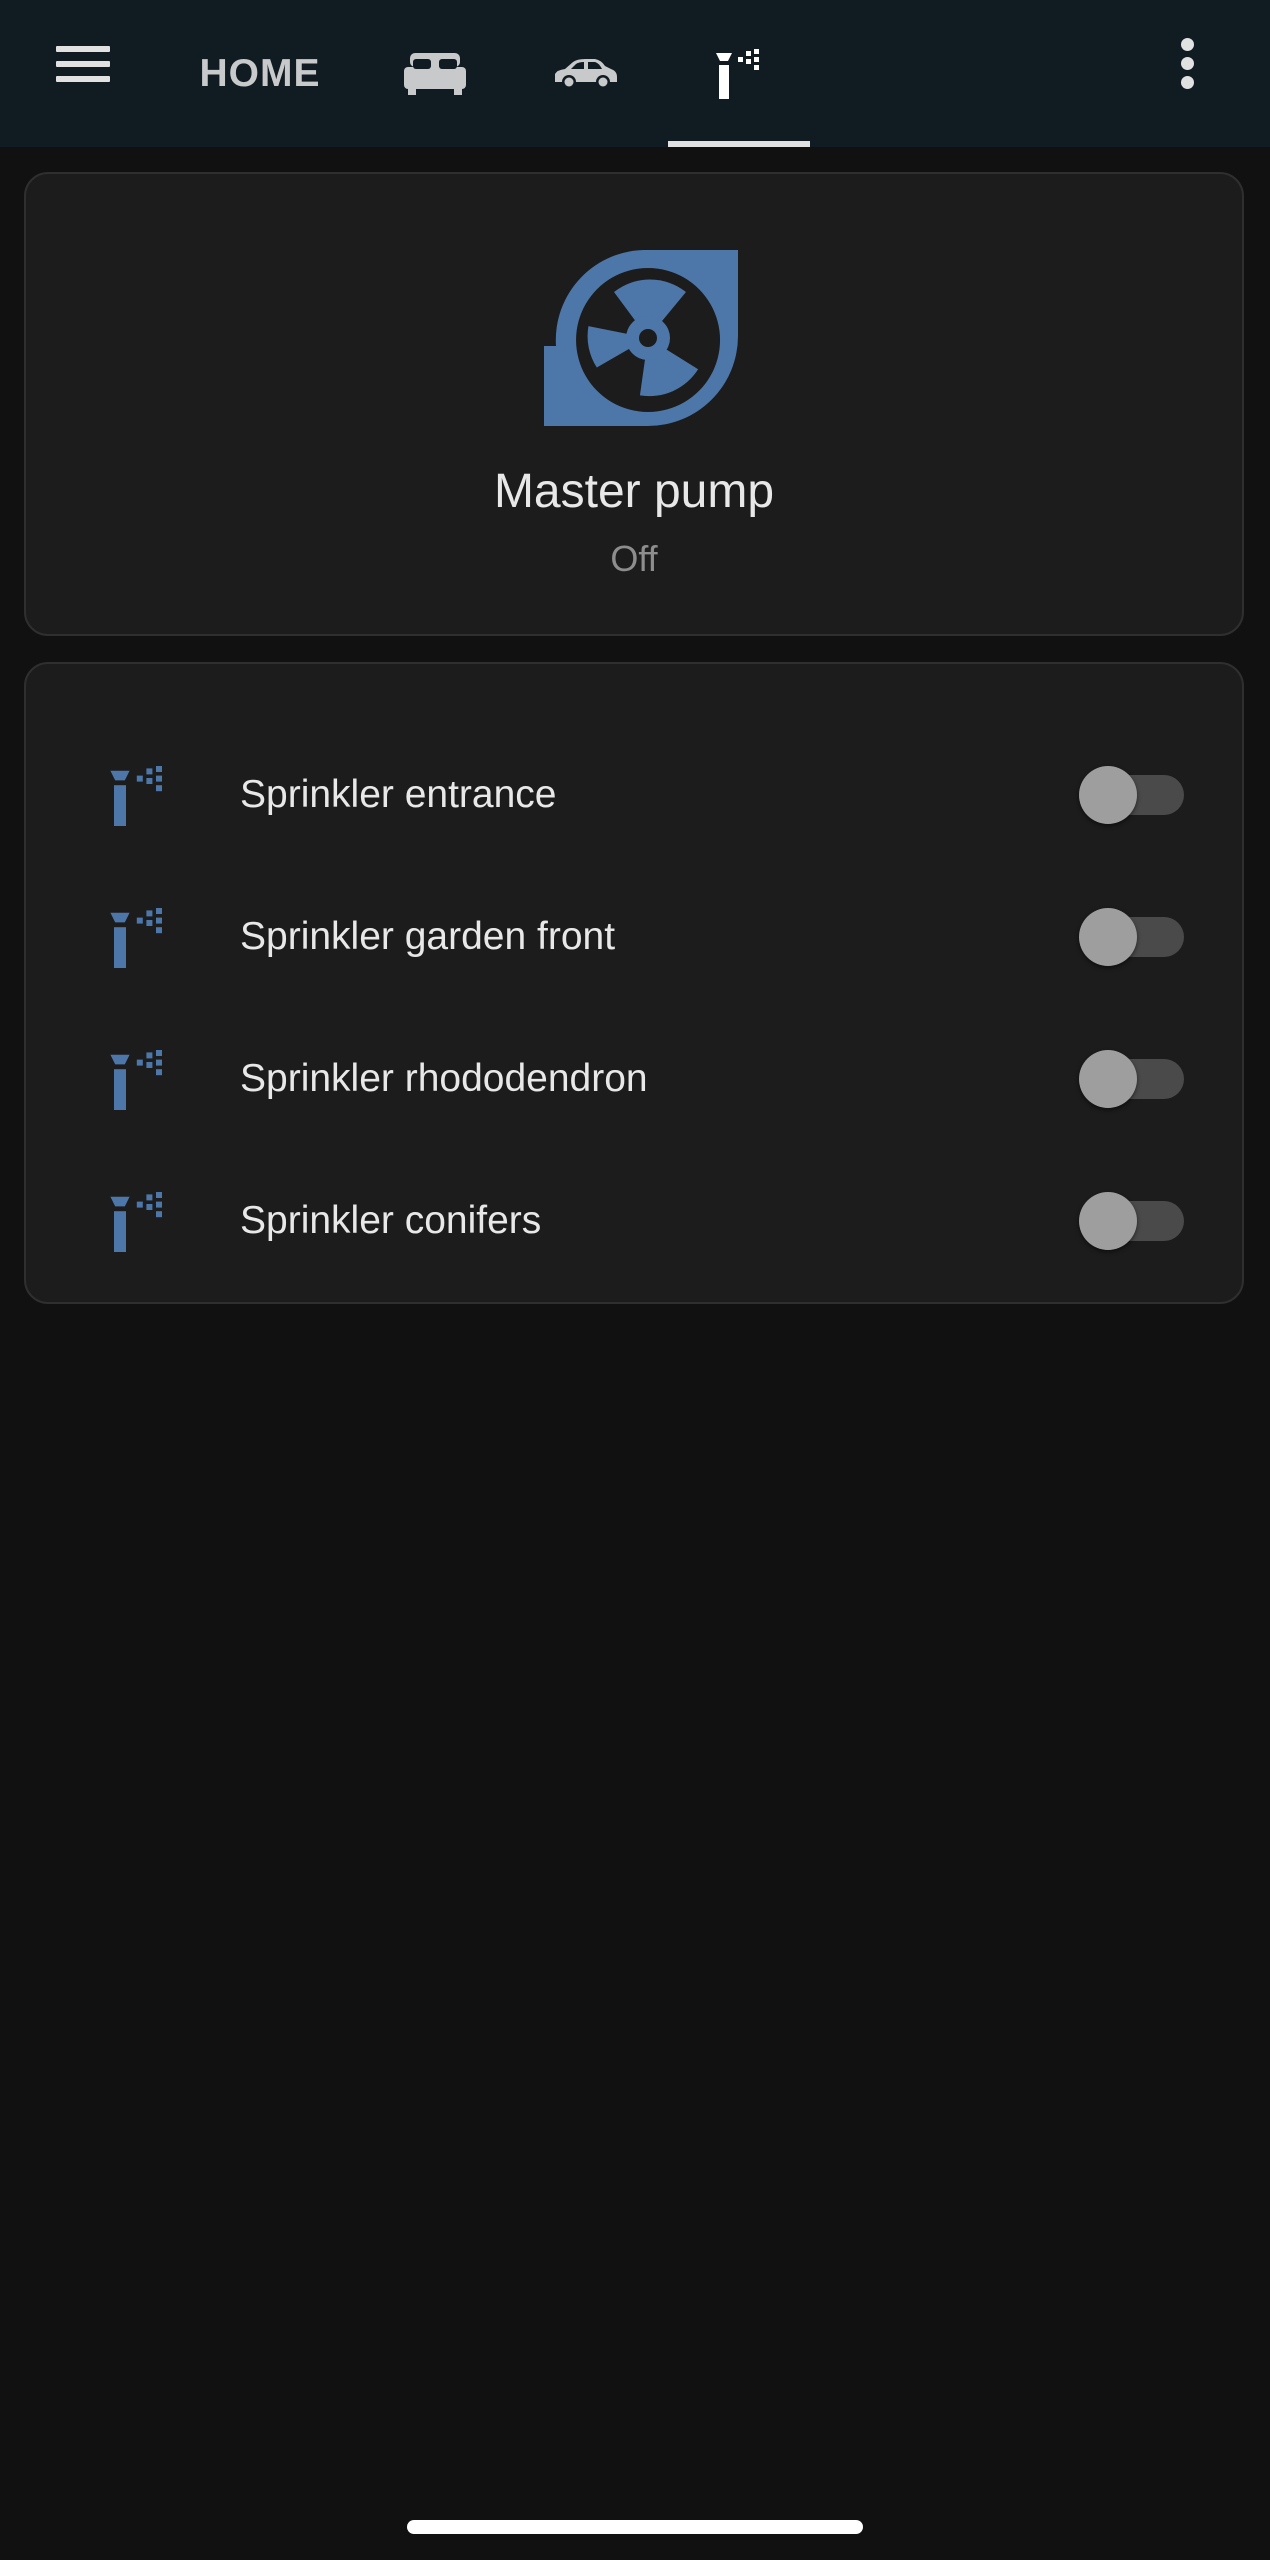 This screenshot has width=1270, height=2560. I want to click on tab-home: HOME, so click(260, 73).